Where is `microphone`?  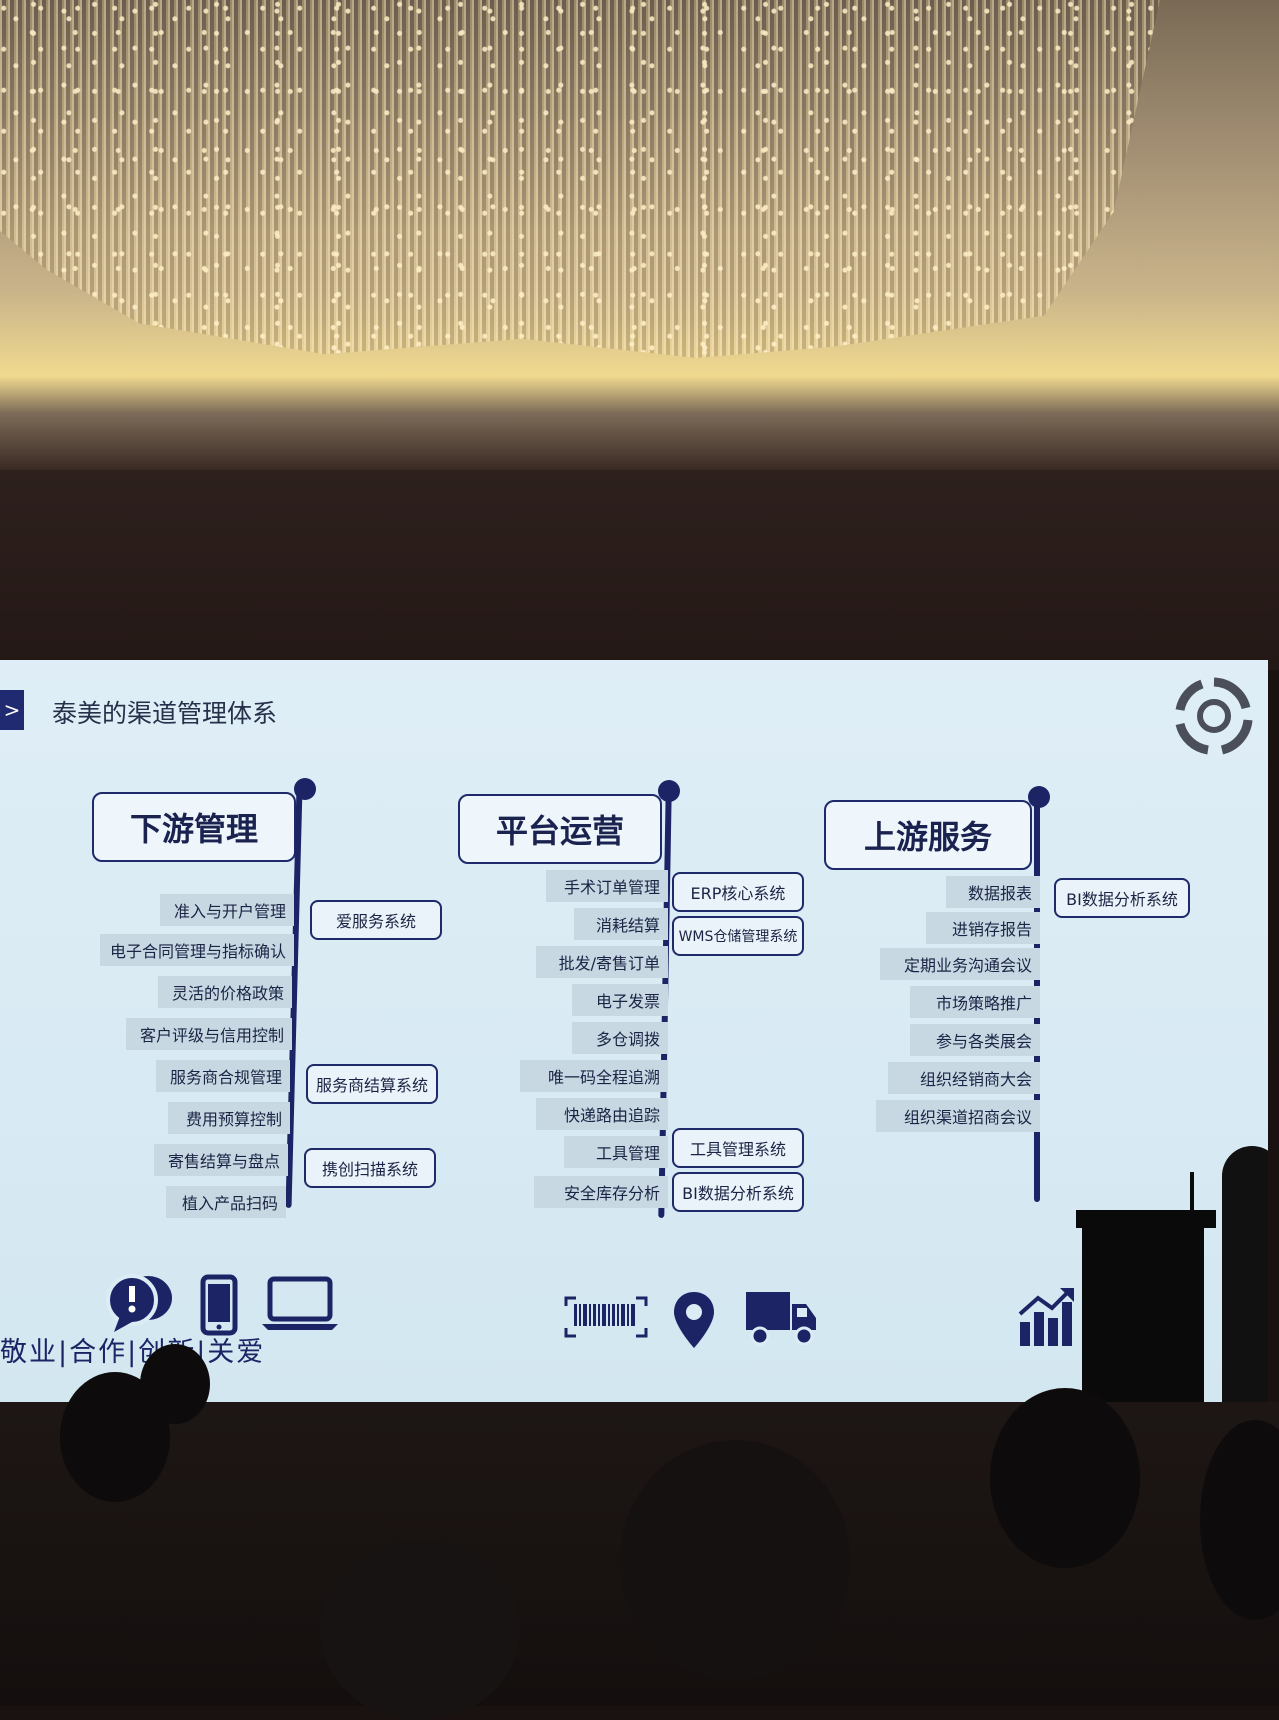 microphone is located at coordinates (1192, 1196).